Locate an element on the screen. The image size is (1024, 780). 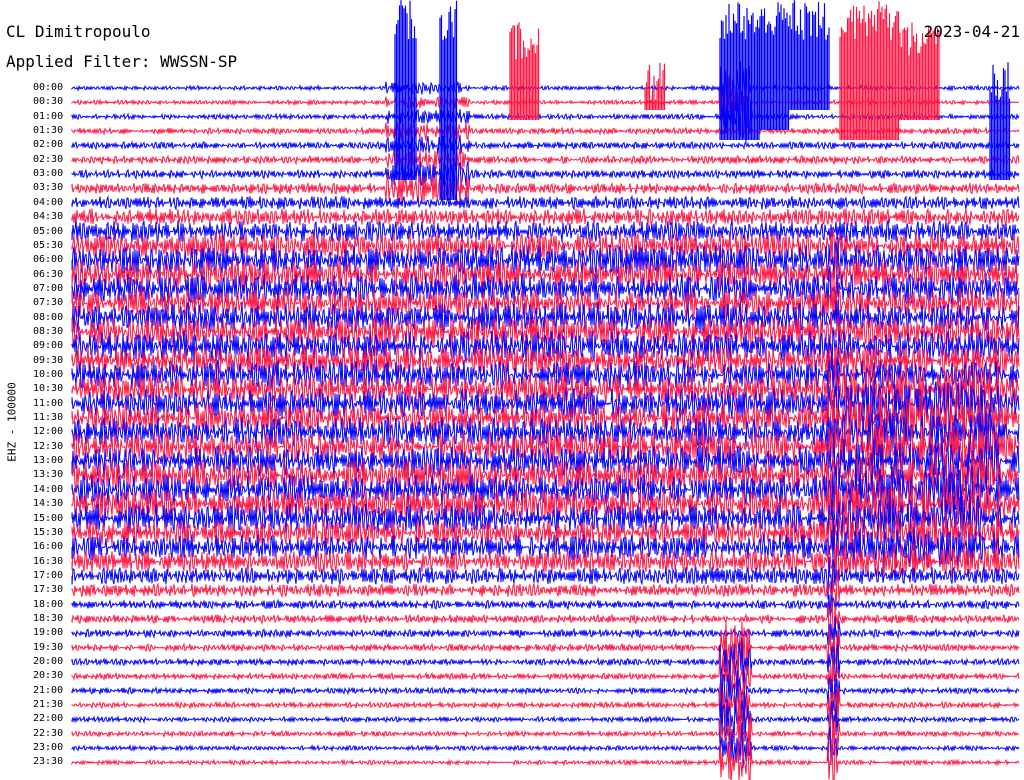
tick-label-0130: 01:30 is located at coordinates (48, 131).